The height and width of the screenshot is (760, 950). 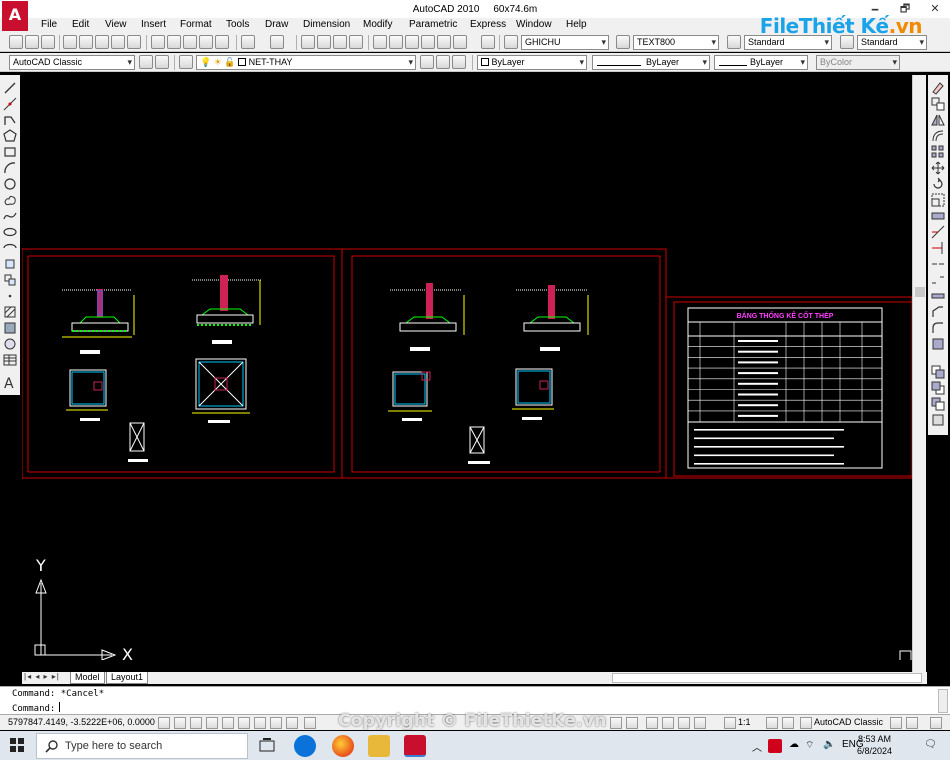 I want to click on zoom-window-icon, so click(x=340, y=42).